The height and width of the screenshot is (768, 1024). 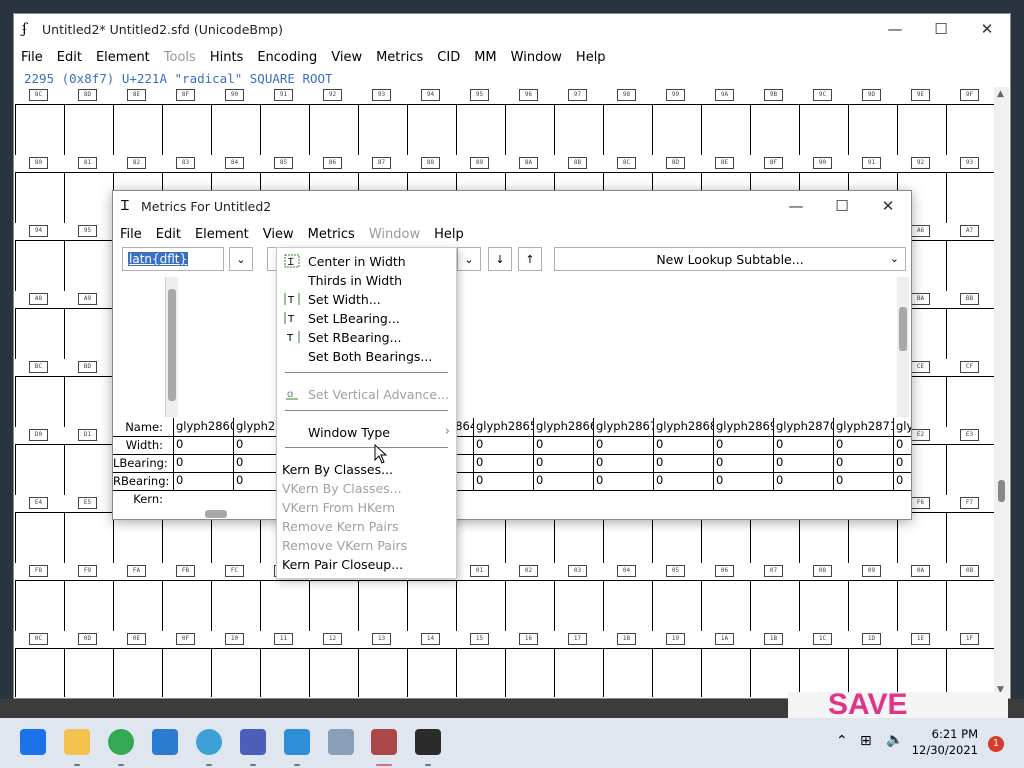 I want to click on glyph-list-scrollbar, so click(x=172, y=347).